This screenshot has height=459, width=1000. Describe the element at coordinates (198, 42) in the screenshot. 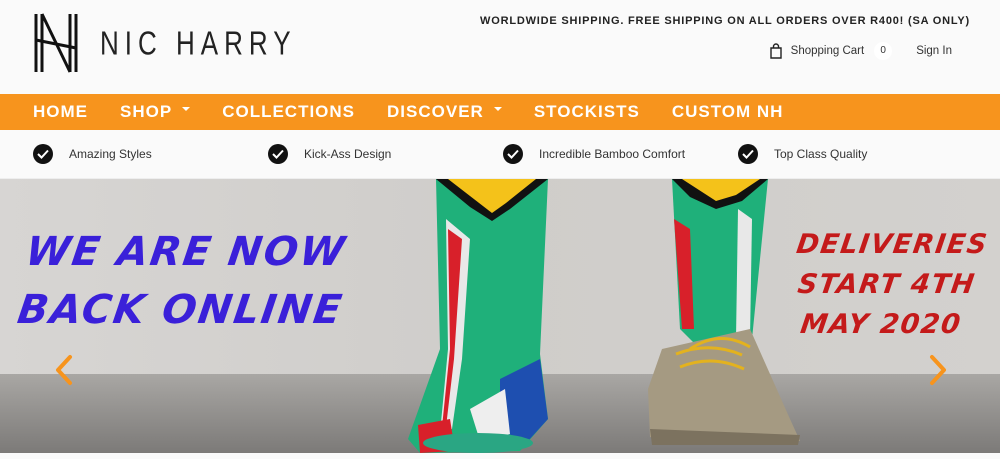

I see `brand-name: NIC HARRY` at that location.